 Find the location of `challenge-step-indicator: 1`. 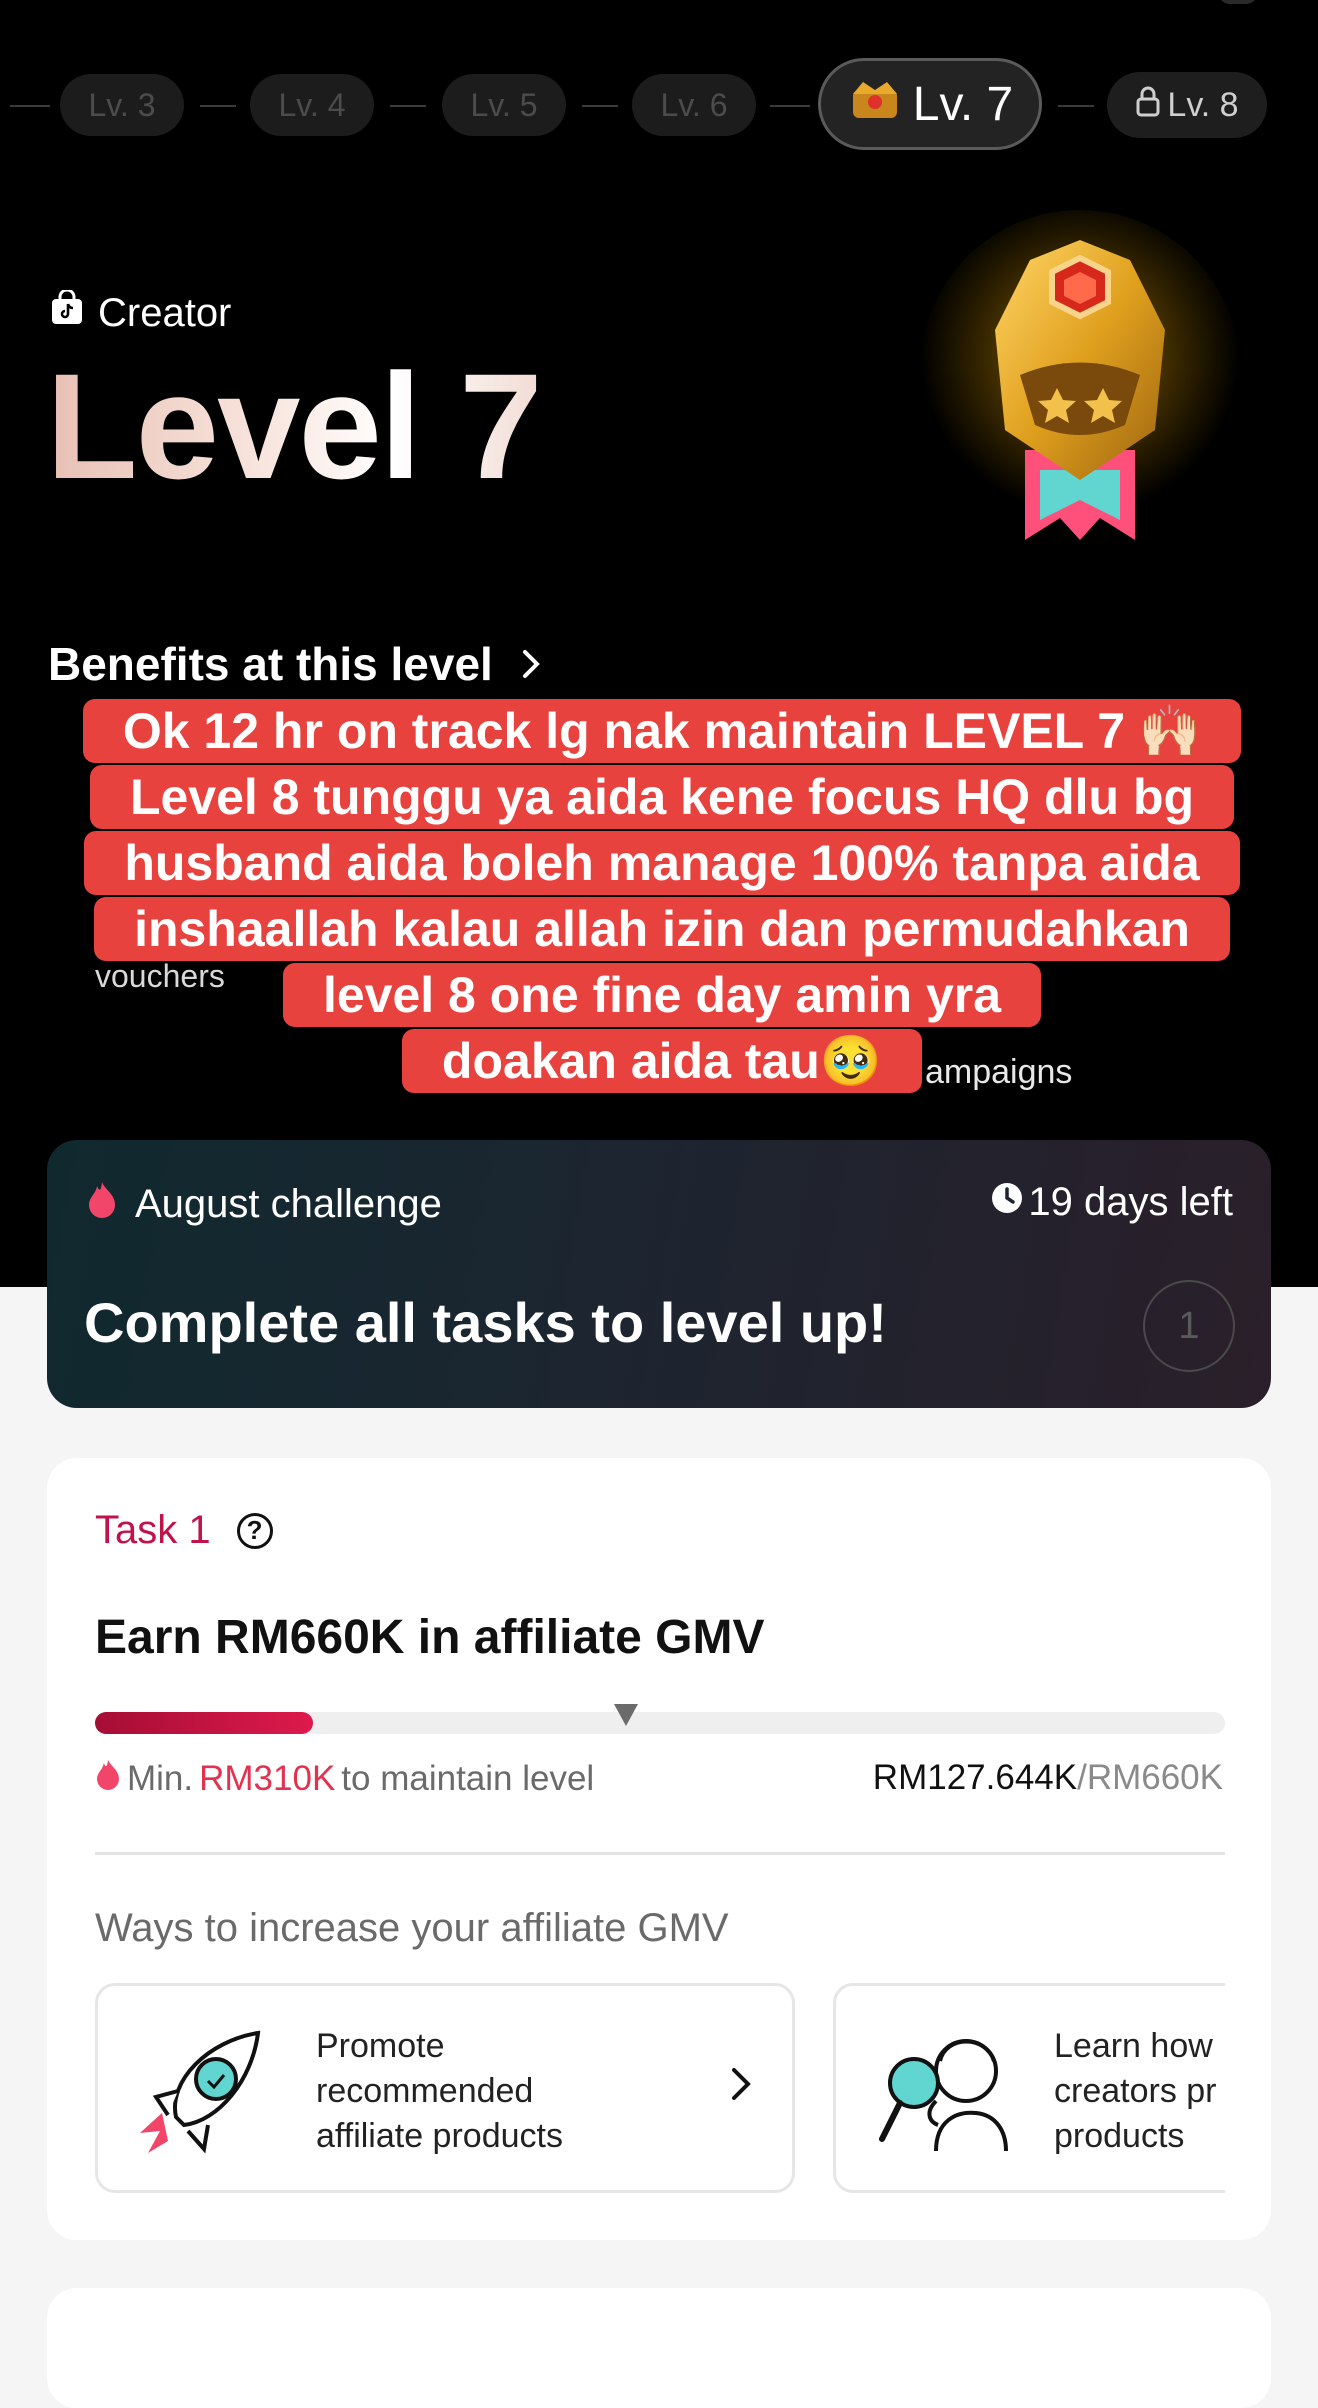

challenge-step-indicator: 1 is located at coordinates (1189, 1326).